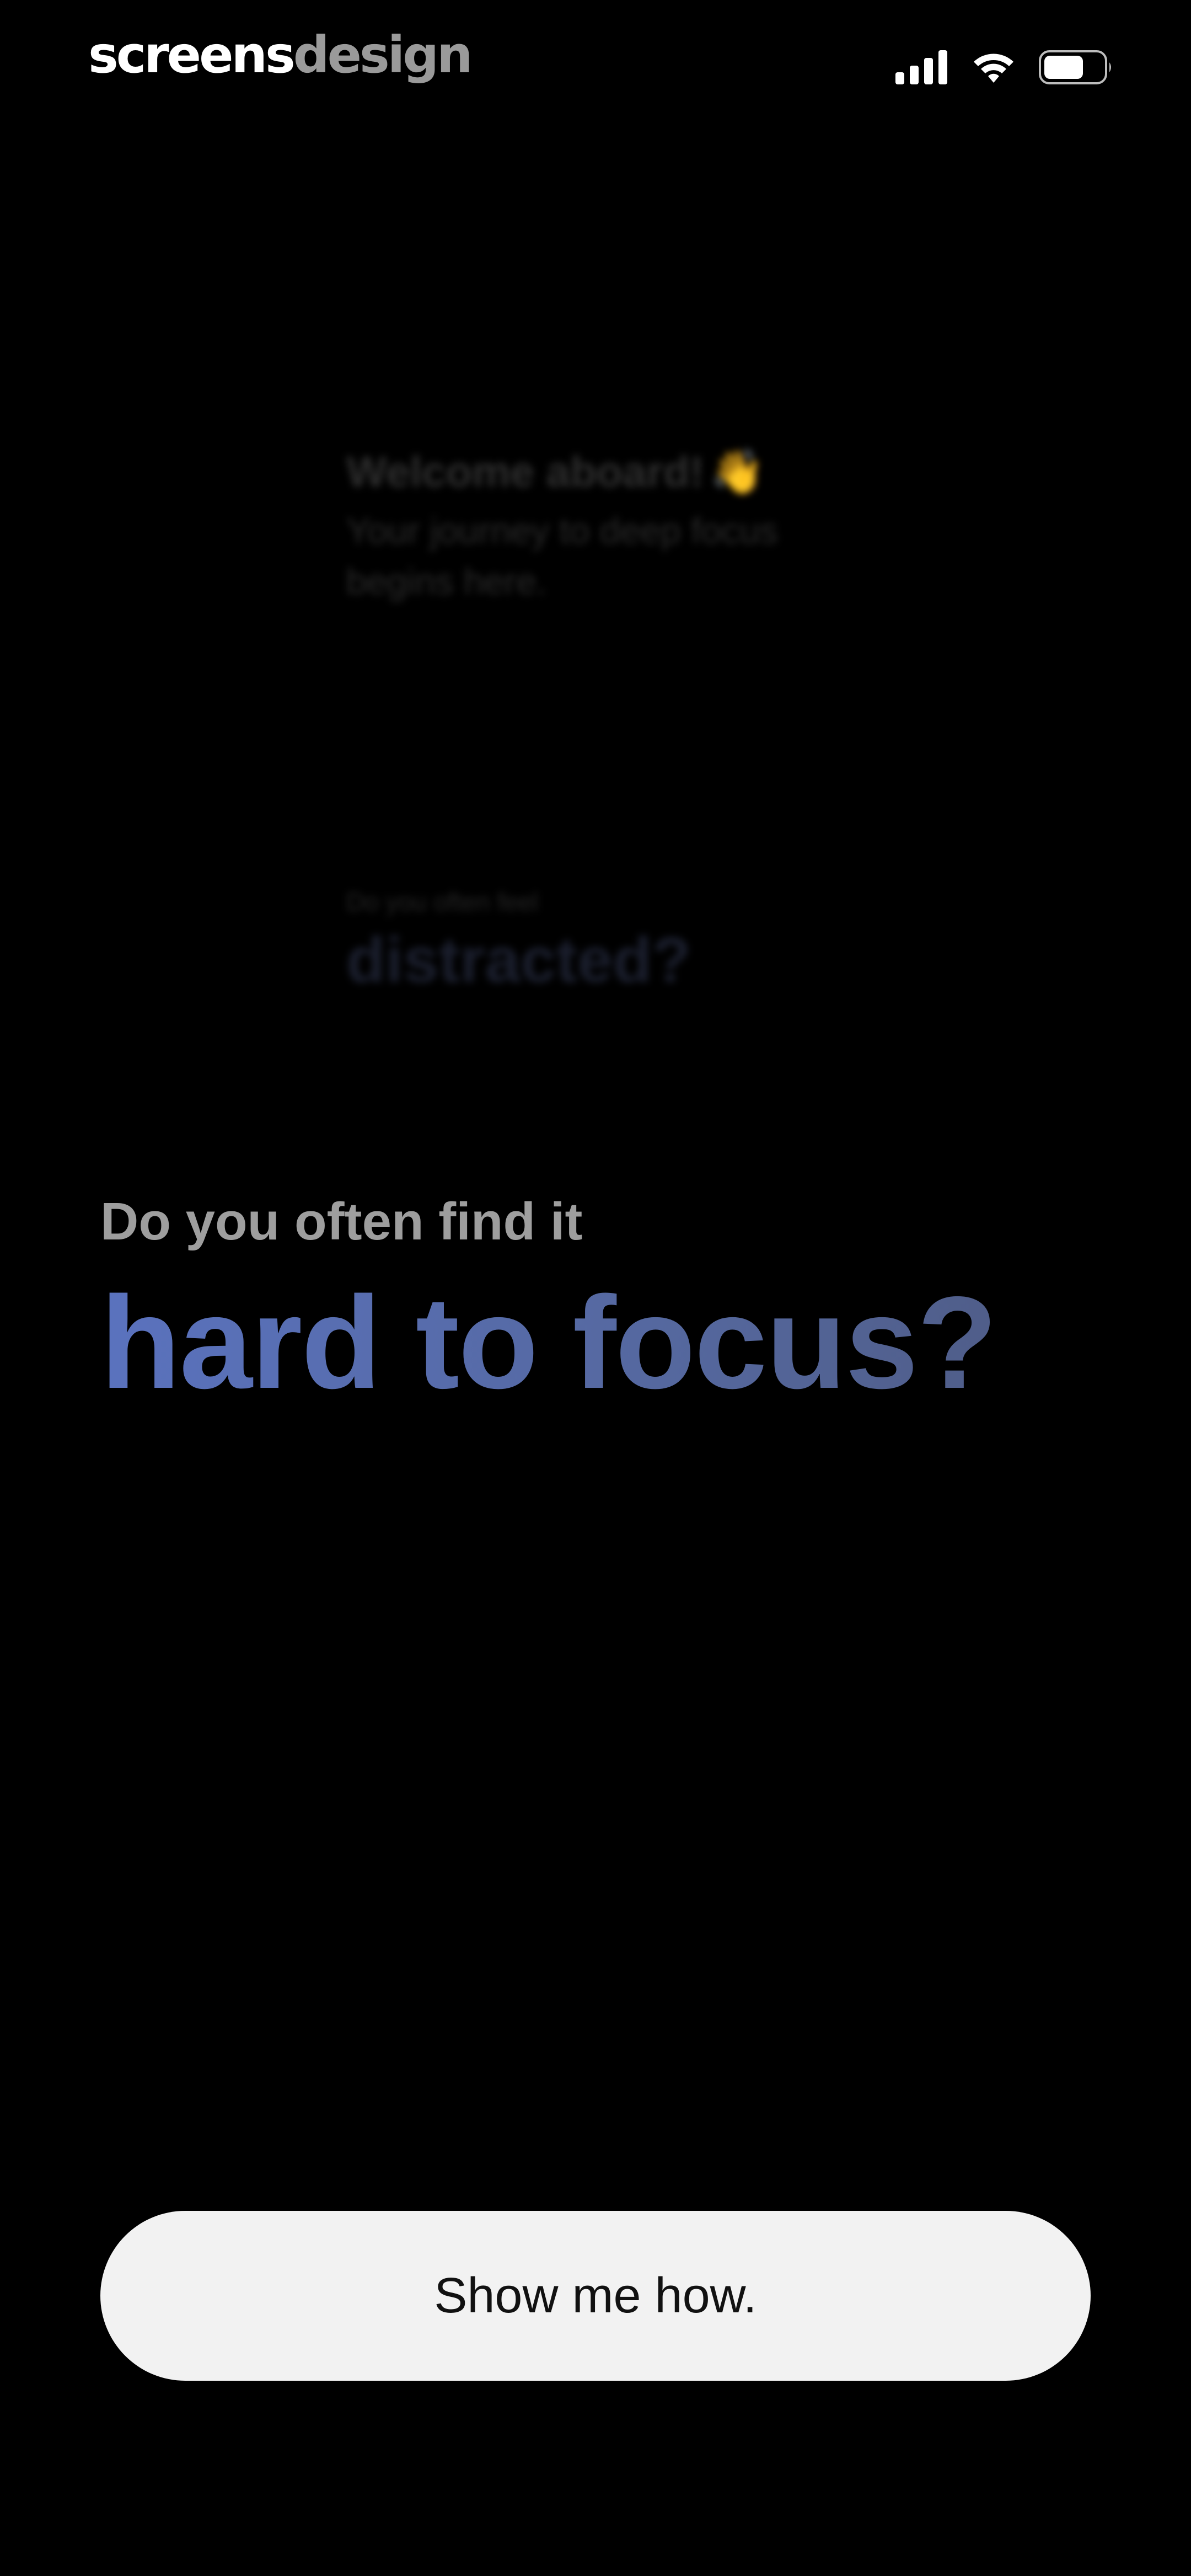 The width and height of the screenshot is (1191, 2576). I want to click on wifi-icon, so click(994, 67).